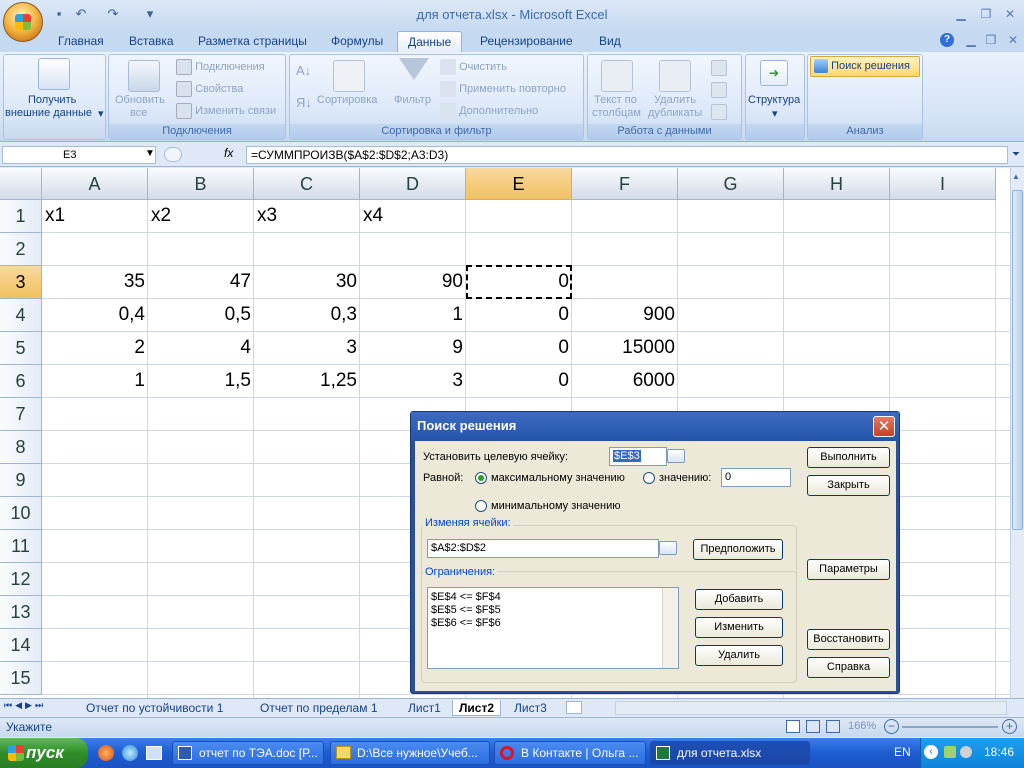 This screenshot has width=1024, height=768. Describe the element at coordinates (21, 381) in the screenshot. I see `row-header-6: 6` at that location.